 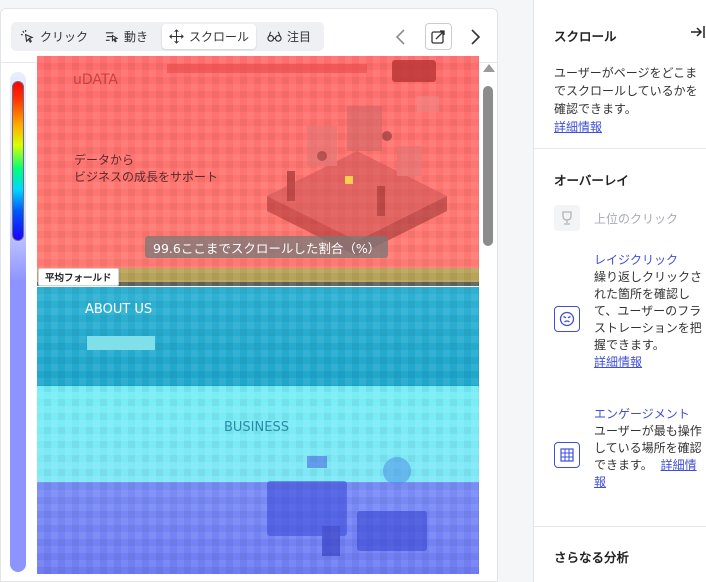 I want to click on about-title: ABOUT US, so click(x=119, y=309).